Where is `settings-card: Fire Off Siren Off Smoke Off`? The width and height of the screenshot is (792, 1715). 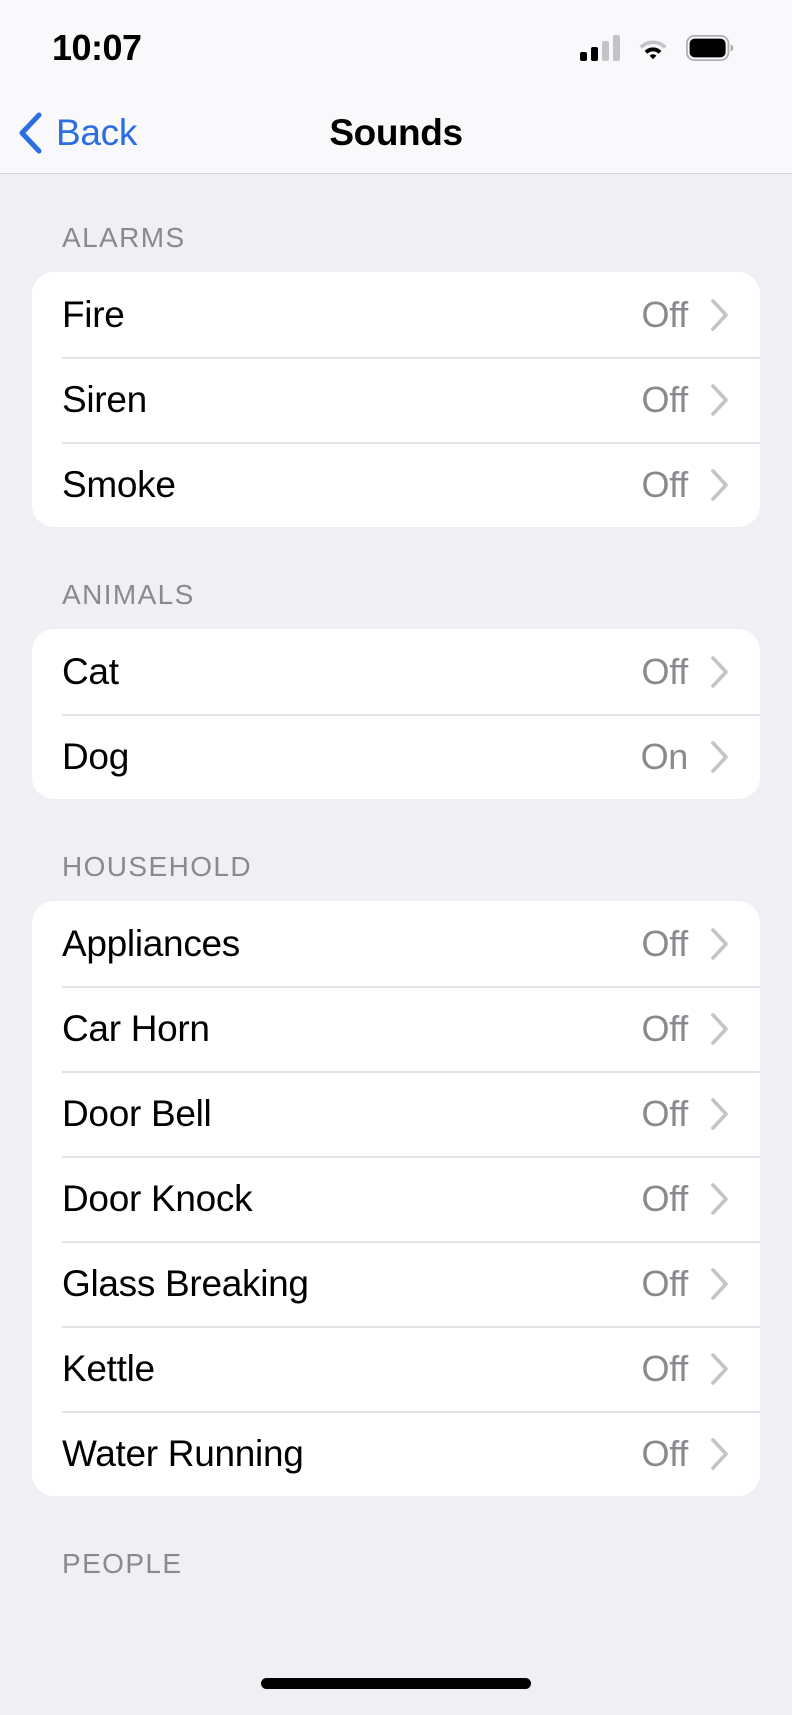 settings-card: Fire Off Siren Off Smoke Off is located at coordinates (396, 399).